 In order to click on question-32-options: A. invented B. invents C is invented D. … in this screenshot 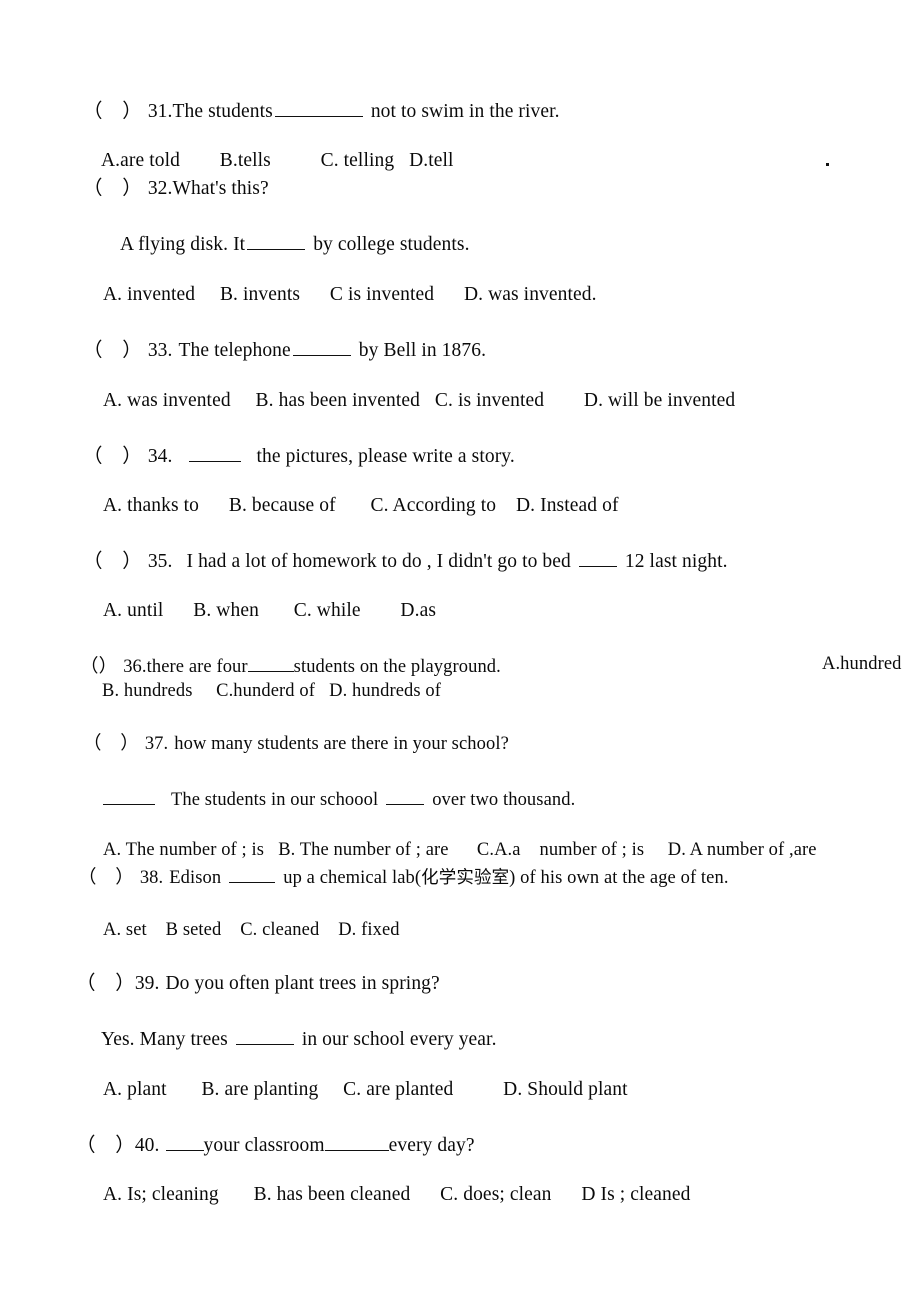, I will do `click(350, 295)`.